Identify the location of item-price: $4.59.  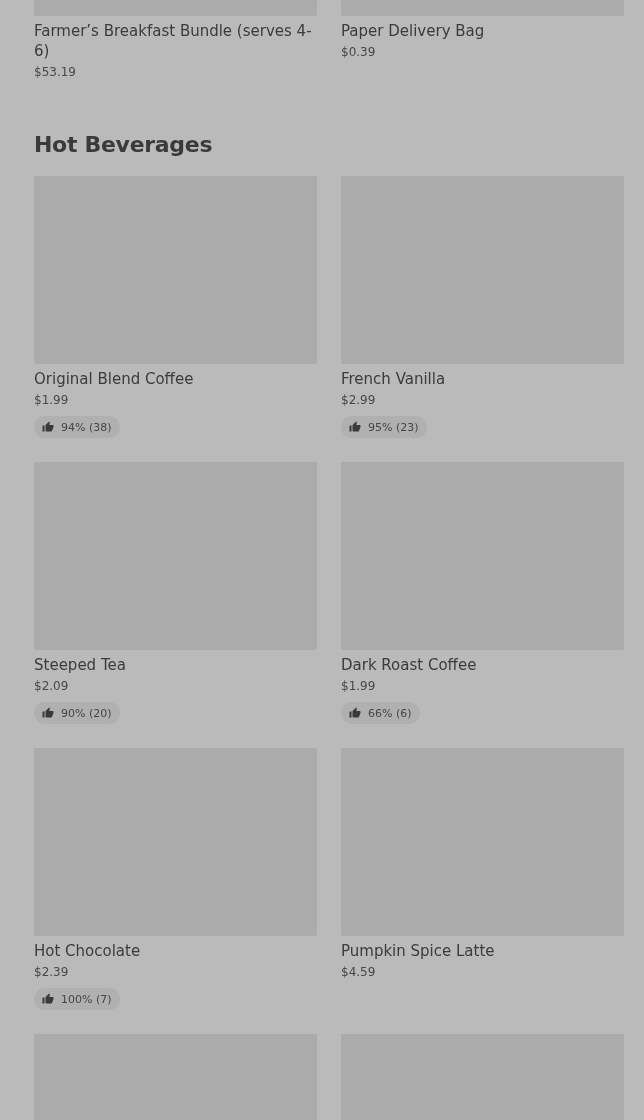
(358, 972).